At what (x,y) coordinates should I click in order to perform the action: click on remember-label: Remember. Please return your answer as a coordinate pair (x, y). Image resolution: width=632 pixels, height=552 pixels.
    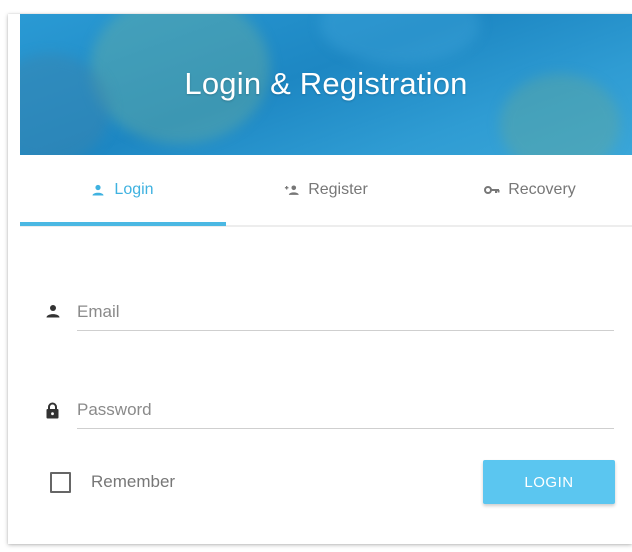
    Looking at the image, I should click on (133, 481).